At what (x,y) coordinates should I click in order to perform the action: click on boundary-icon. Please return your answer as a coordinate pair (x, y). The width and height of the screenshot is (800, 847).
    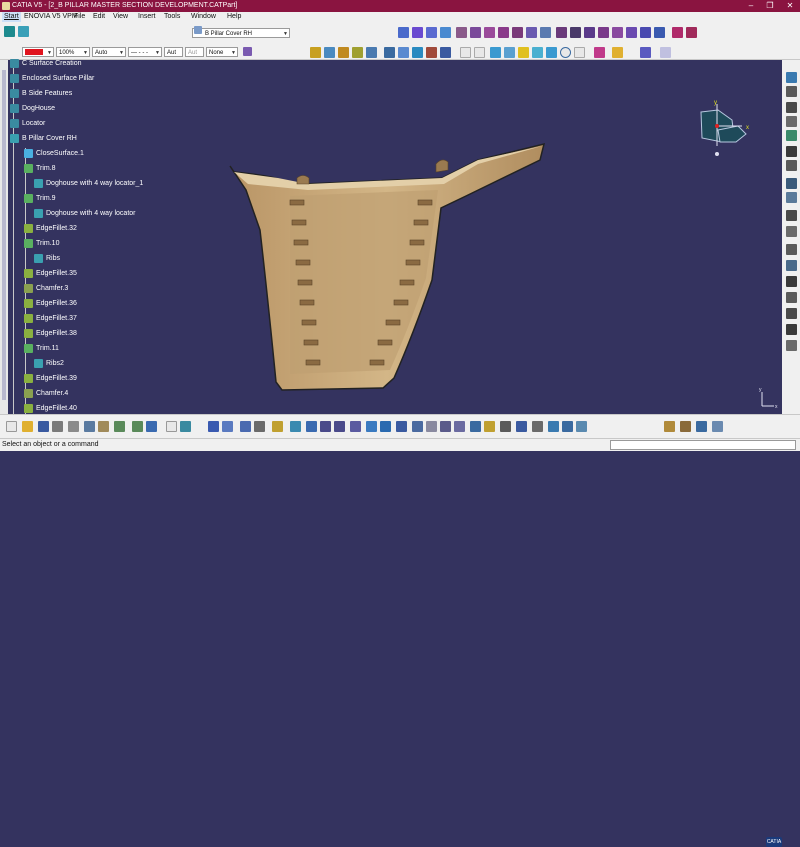
    Looking at the image, I should click on (791, 231).